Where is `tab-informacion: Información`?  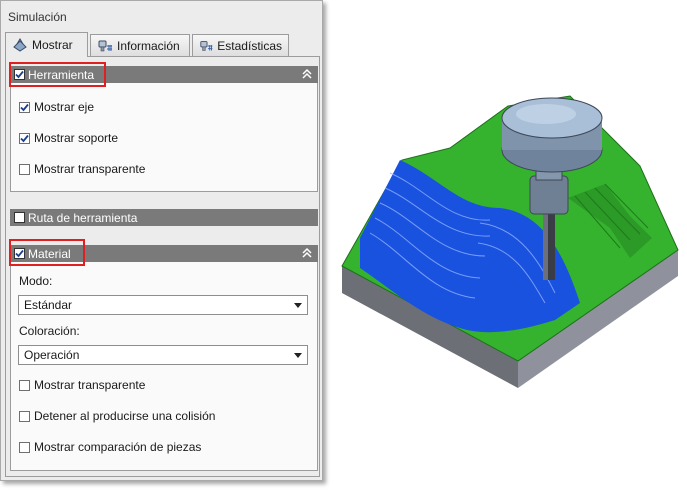
tab-informacion: Información is located at coordinates (140, 45).